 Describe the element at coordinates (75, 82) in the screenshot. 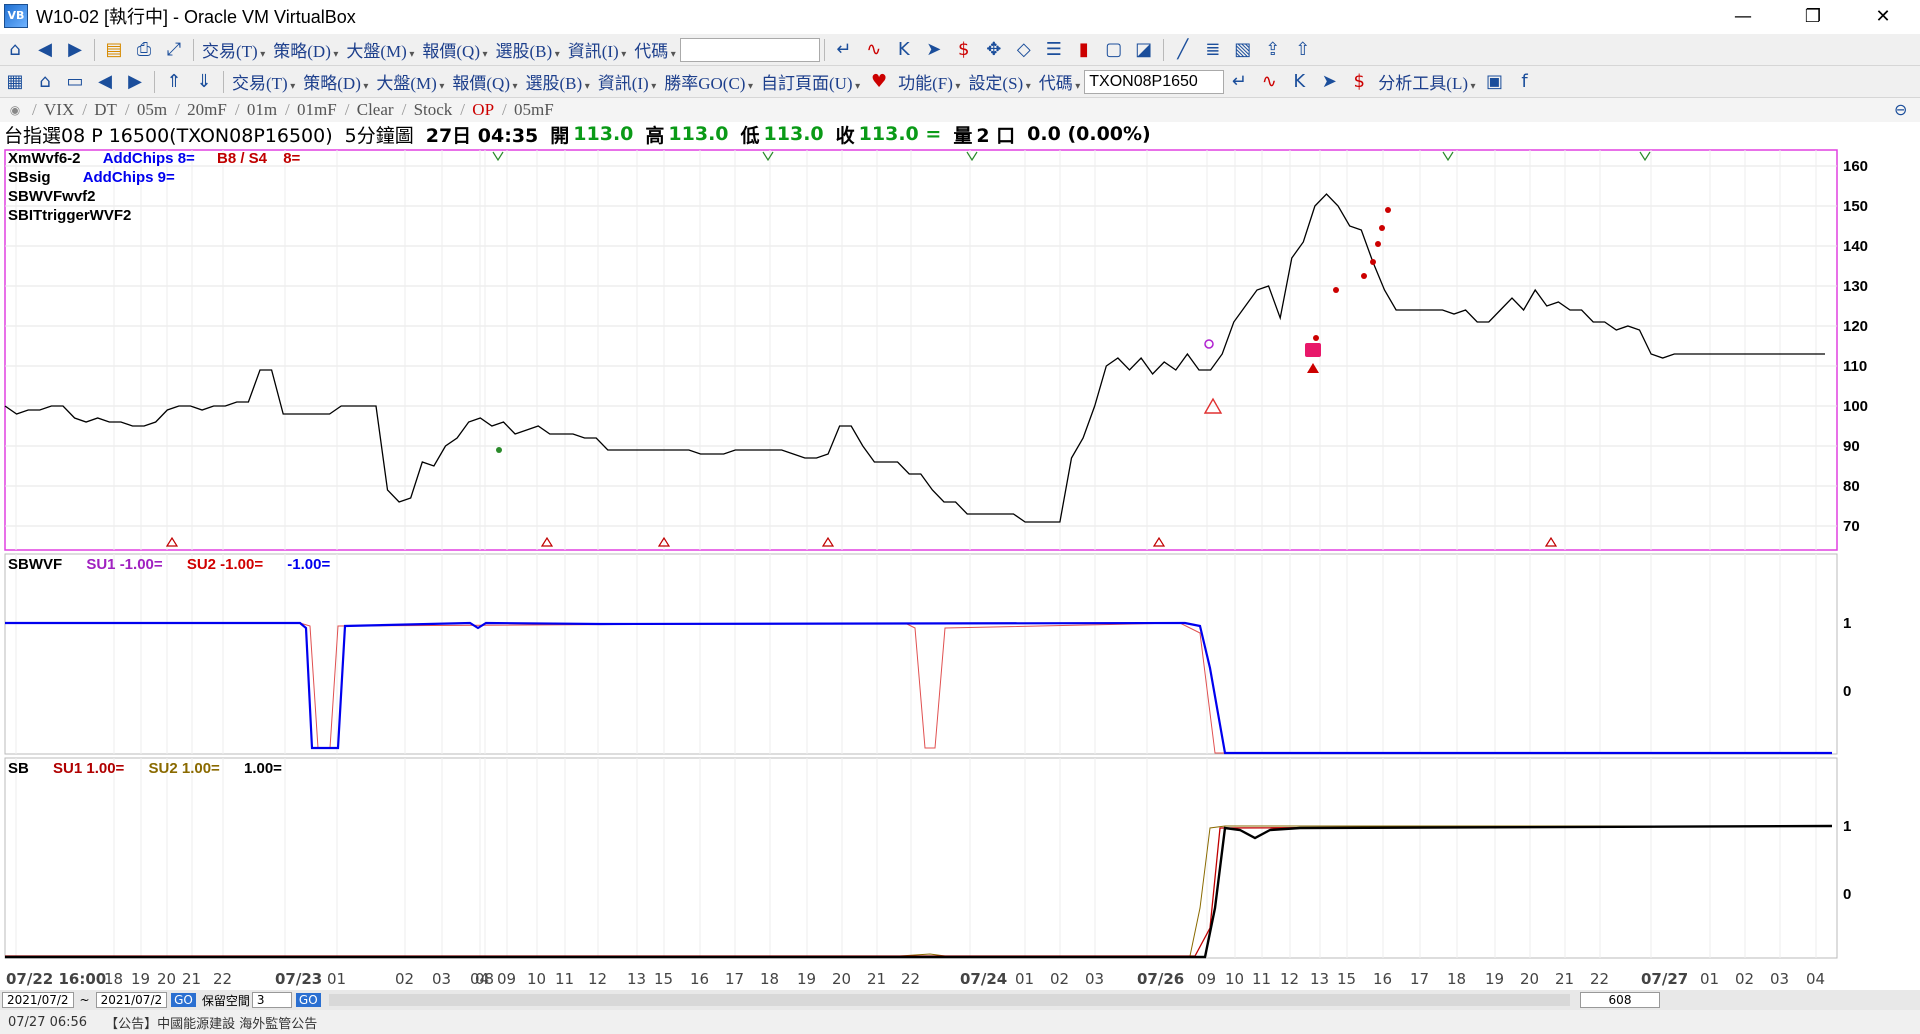

I see `window-icon: ▭` at that location.